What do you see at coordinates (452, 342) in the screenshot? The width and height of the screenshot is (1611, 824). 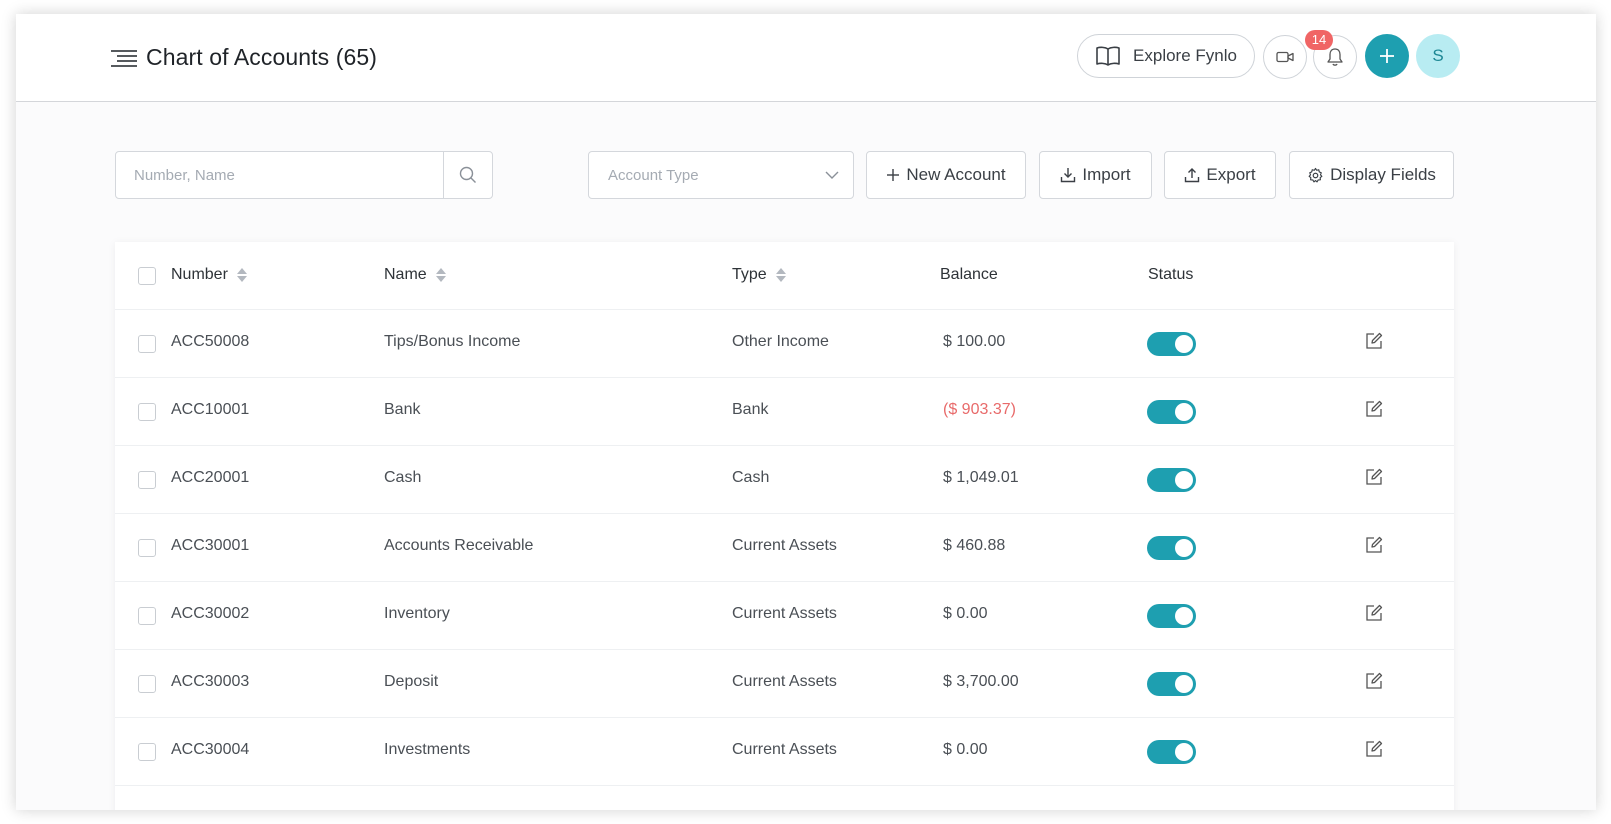 I see `account-name: Tips/Bonus Income` at bounding box center [452, 342].